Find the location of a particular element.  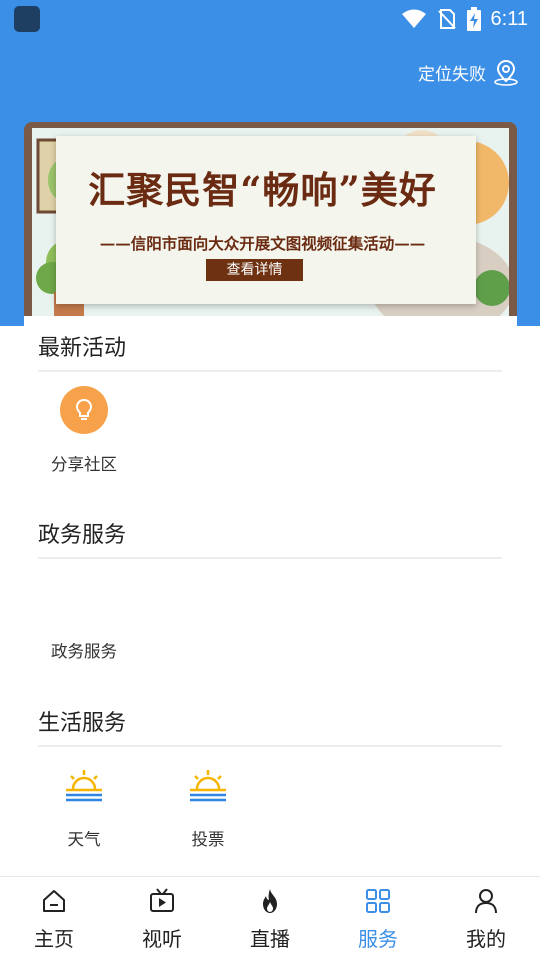

nav-label: 主页 is located at coordinates (54, 939).